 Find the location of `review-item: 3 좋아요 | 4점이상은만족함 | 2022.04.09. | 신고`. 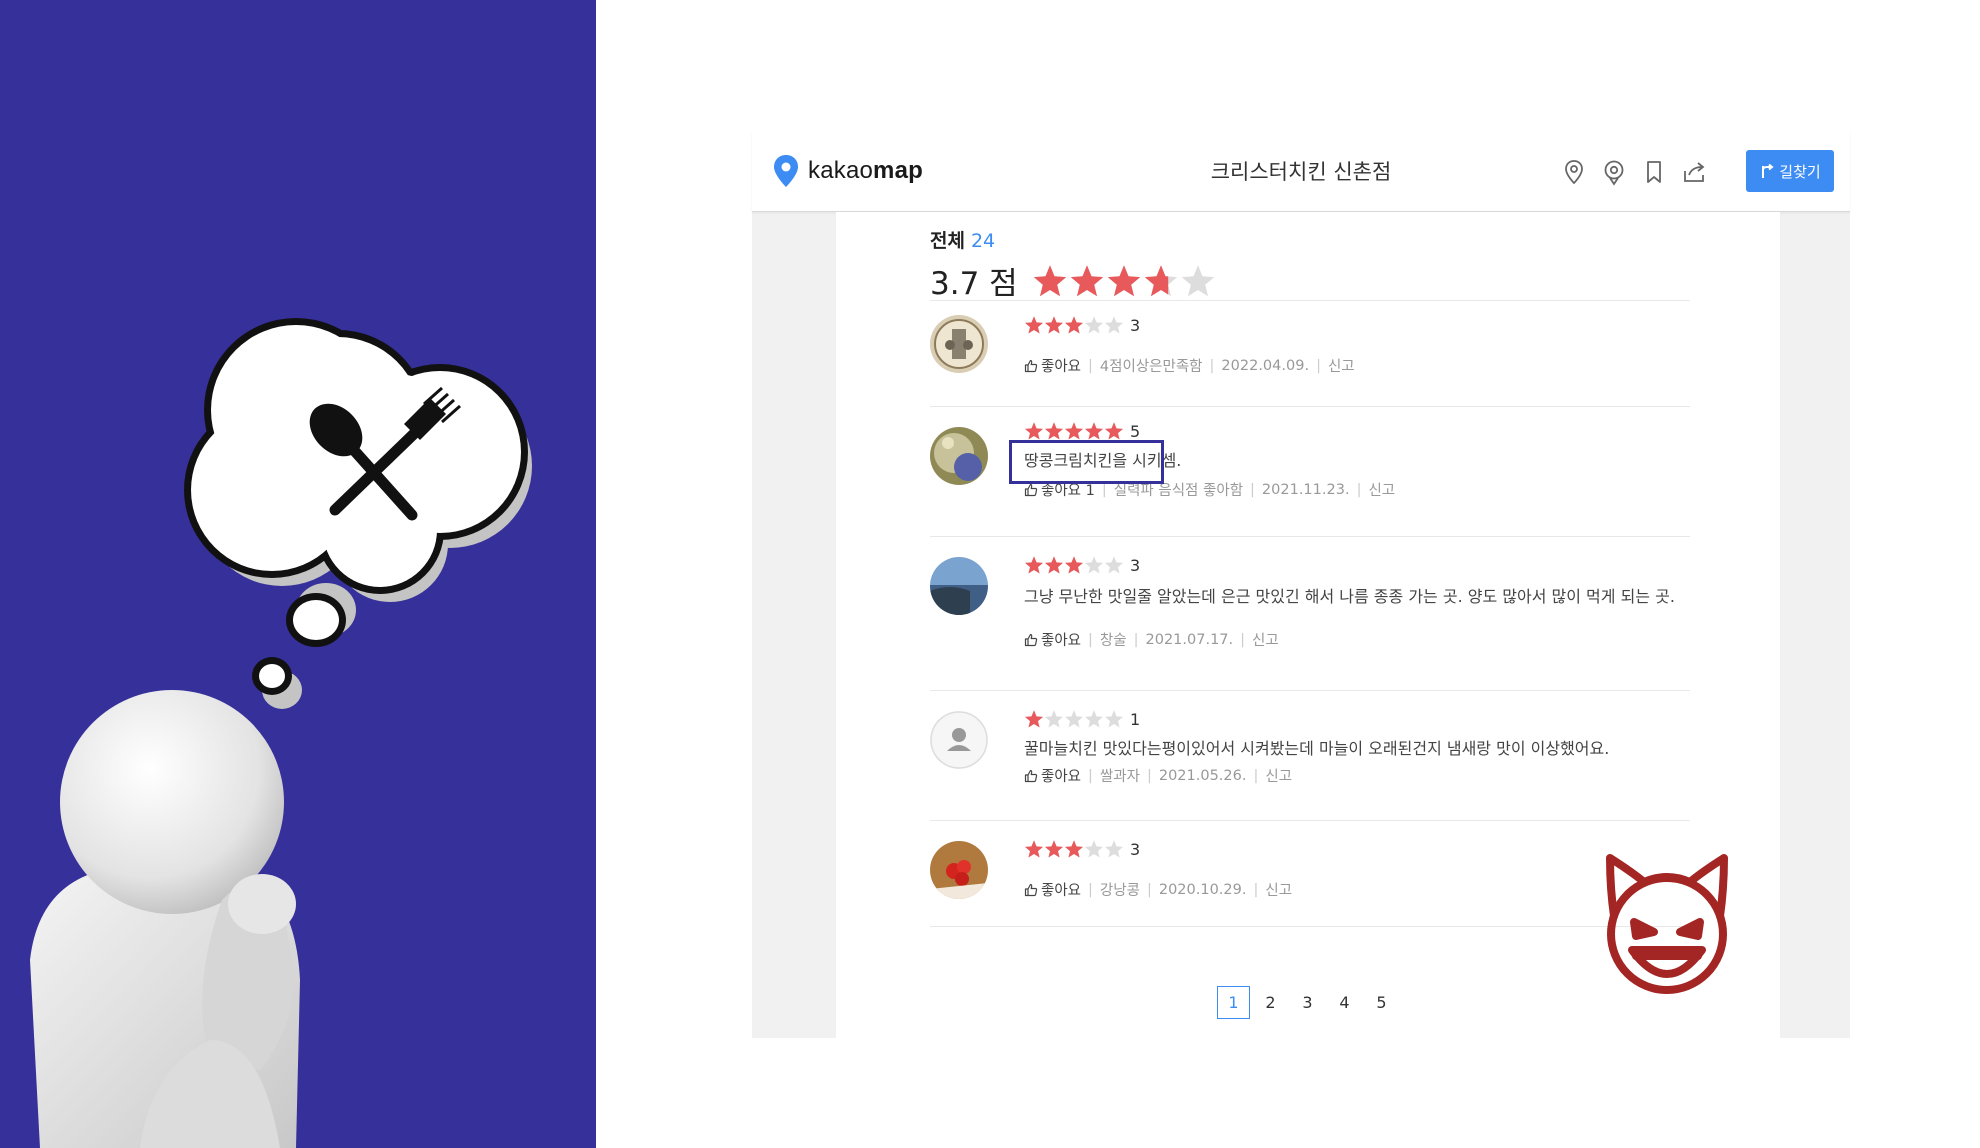

review-item: 3 좋아요 | 4점이상은만족함 | 2022.04.09. | 신고 is located at coordinates (1310, 353).